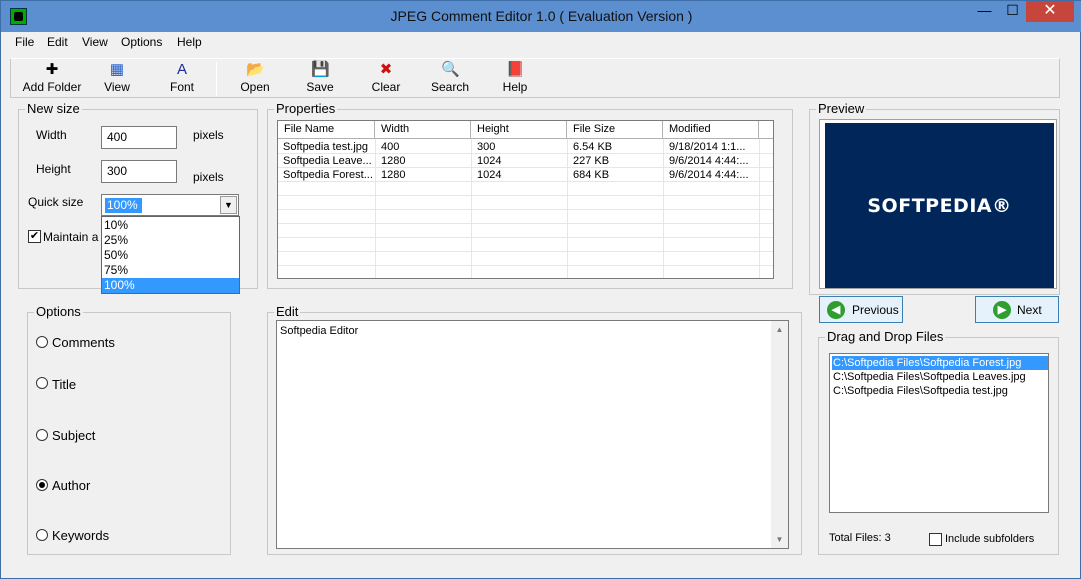 The width and height of the screenshot is (1081, 579). I want to click on cell-file-size: 684 KB, so click(591, 175).